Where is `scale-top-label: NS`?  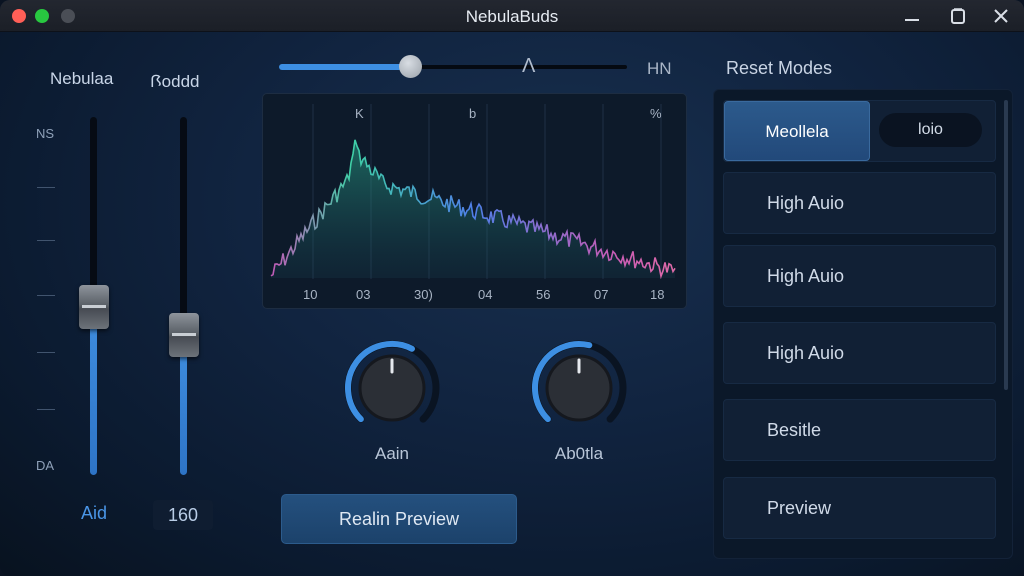
scale-top-label: NS is located at coordinates (45, 133).